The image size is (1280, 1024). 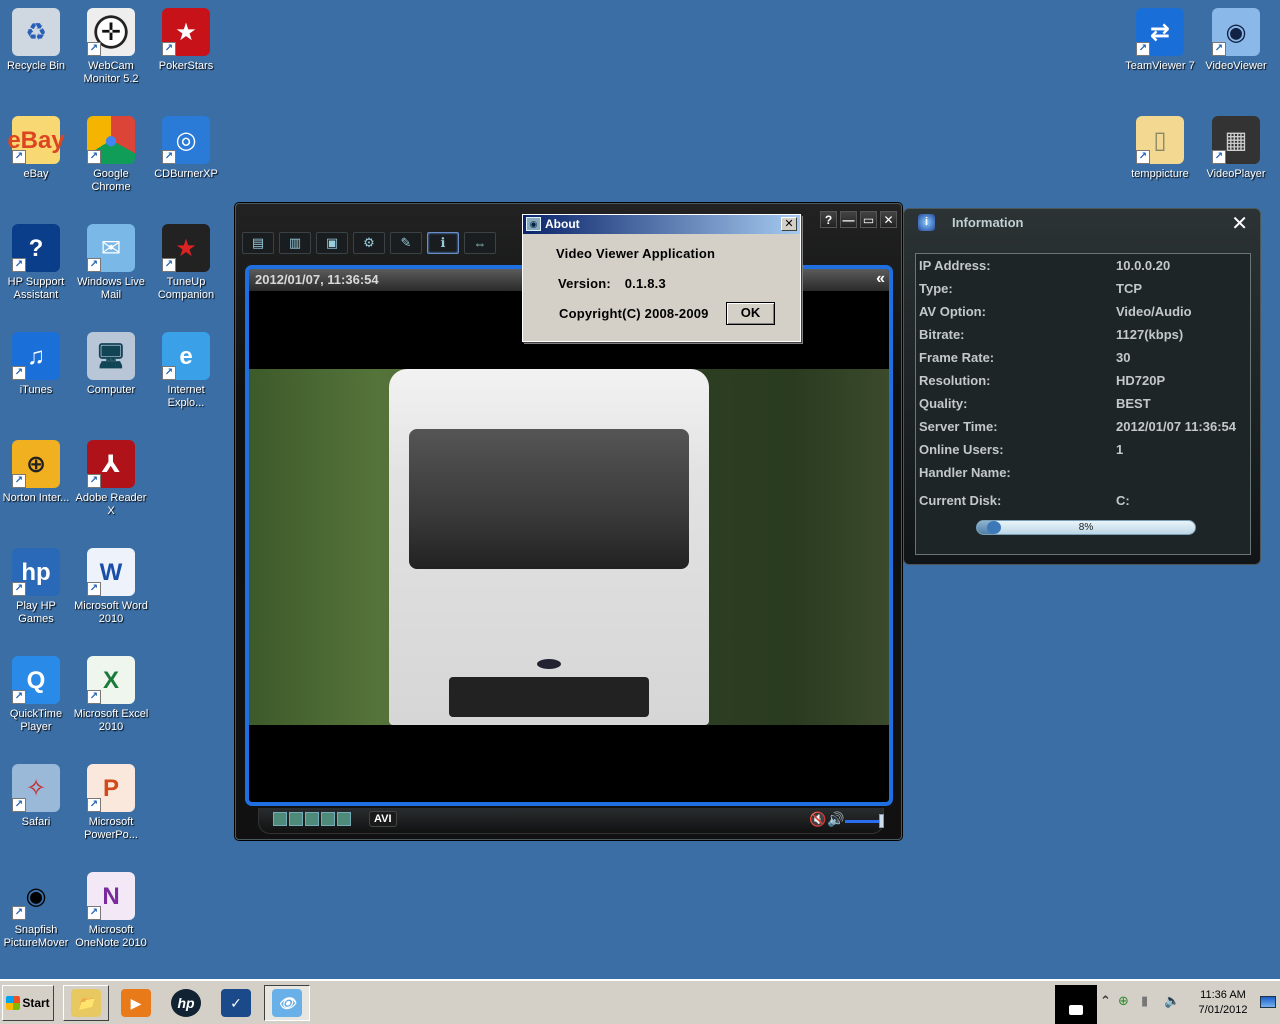 What do you see at coordinates (111, 47) in the screenshot?
I see `desktop-icon-webcam-monitor: ✛ ↗ WebCam Monitor 5.2` at bounding box center [111, 47].